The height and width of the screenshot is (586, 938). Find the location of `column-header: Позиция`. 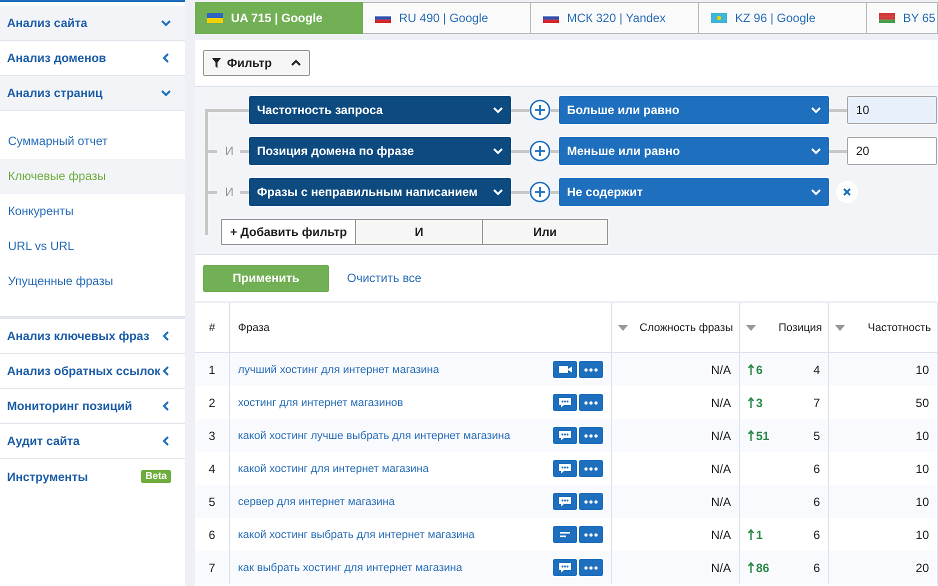

column-header: Позиция is located at coordinates (800, 328).